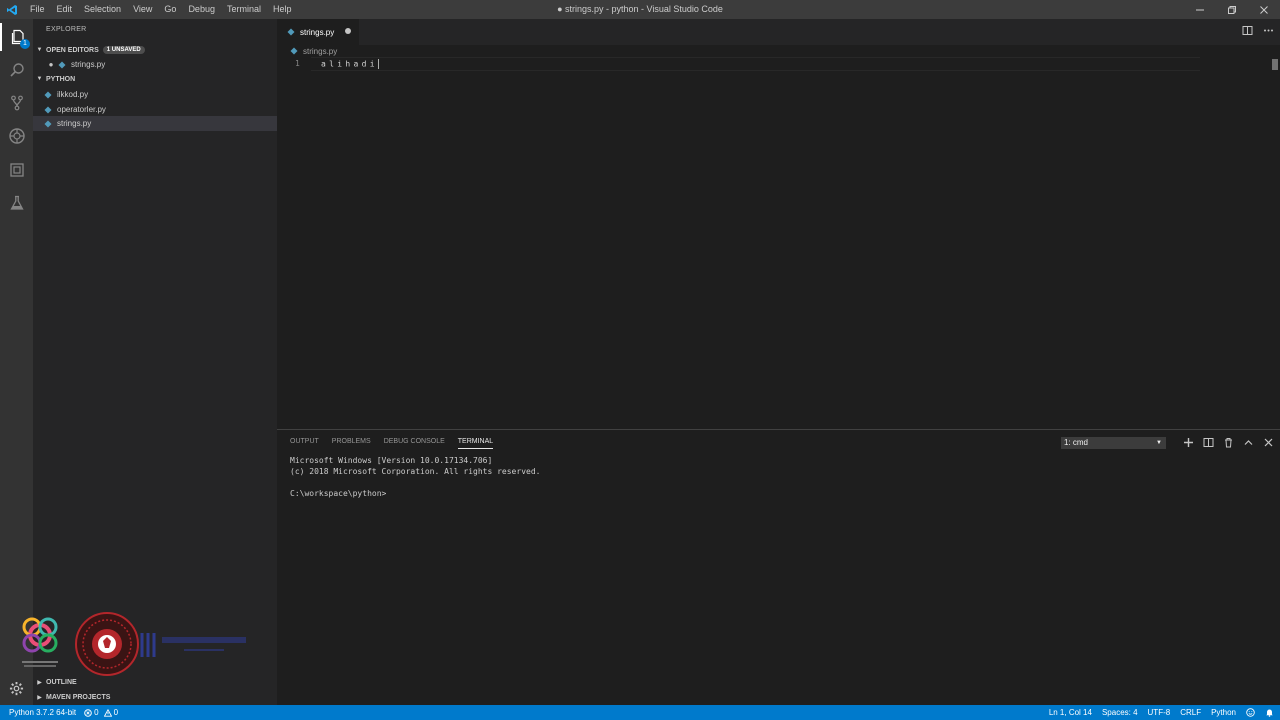  Describe the element at coordinates (88, 64) in the screenshot. I see `open-editor-label: strings.py` at that location.